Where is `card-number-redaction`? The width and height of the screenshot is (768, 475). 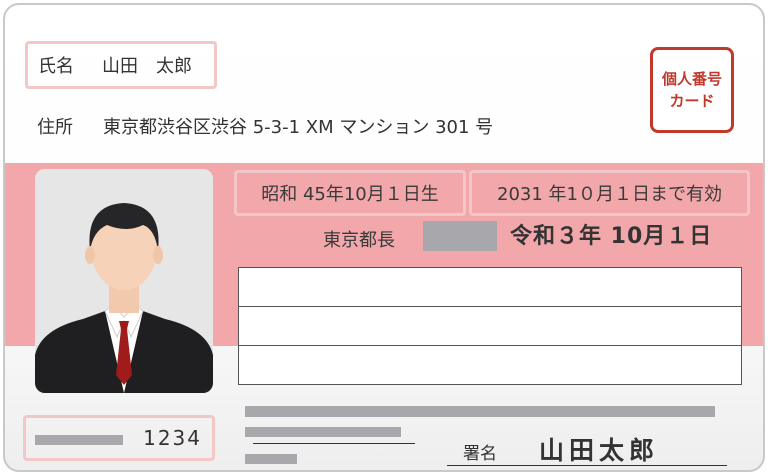 card-number-redaction is located at coordinates (79, 440).